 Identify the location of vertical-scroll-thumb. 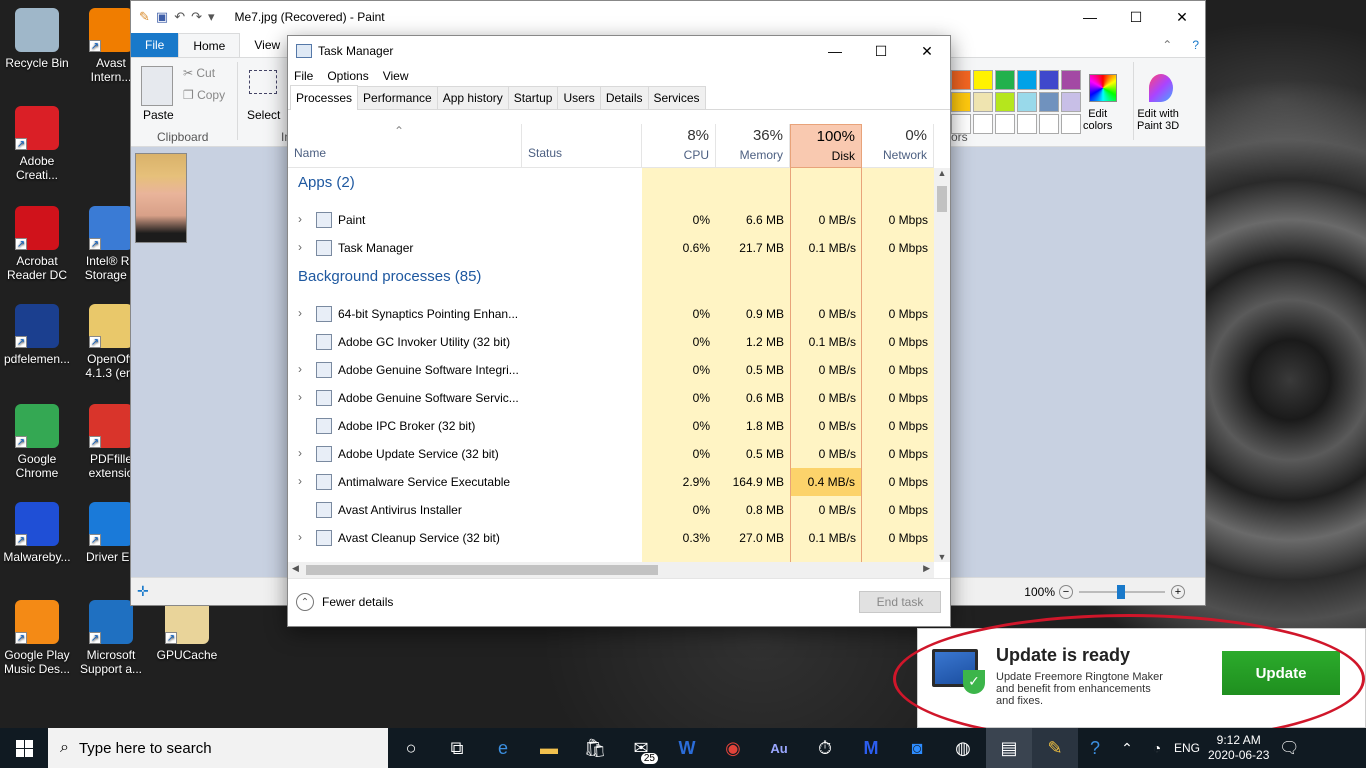
(942, 199).